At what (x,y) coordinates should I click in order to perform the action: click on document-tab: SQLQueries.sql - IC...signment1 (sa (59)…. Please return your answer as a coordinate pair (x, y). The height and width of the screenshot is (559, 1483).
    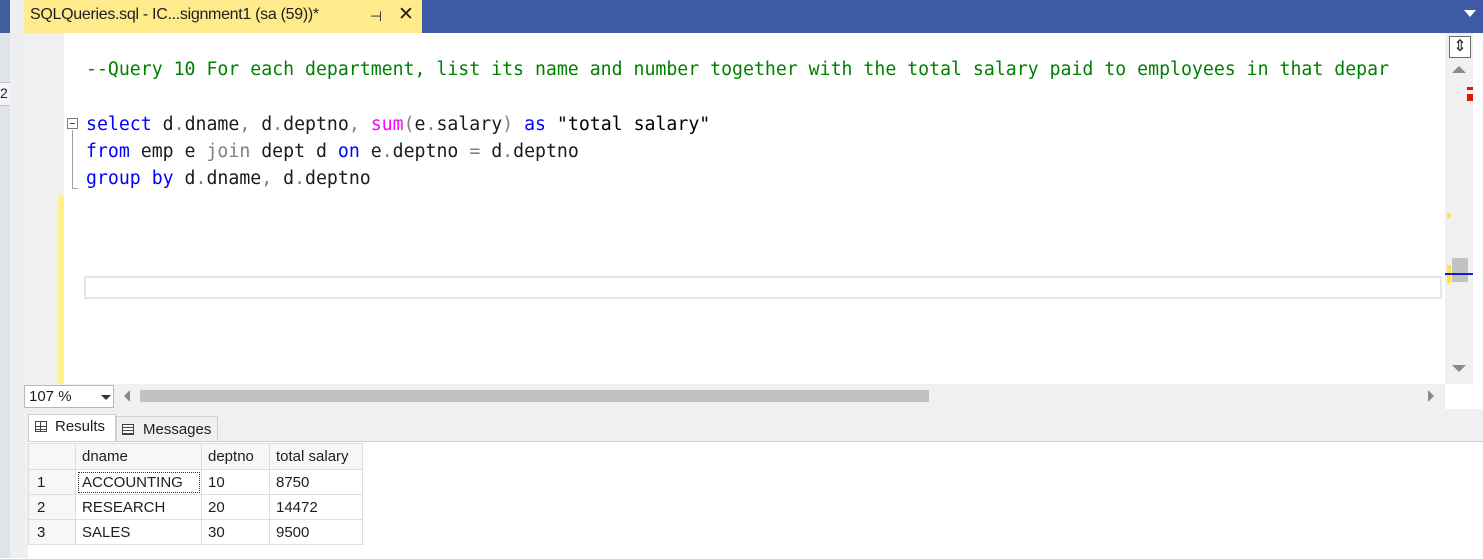
    Looking at the image, I should click on (223, 16).